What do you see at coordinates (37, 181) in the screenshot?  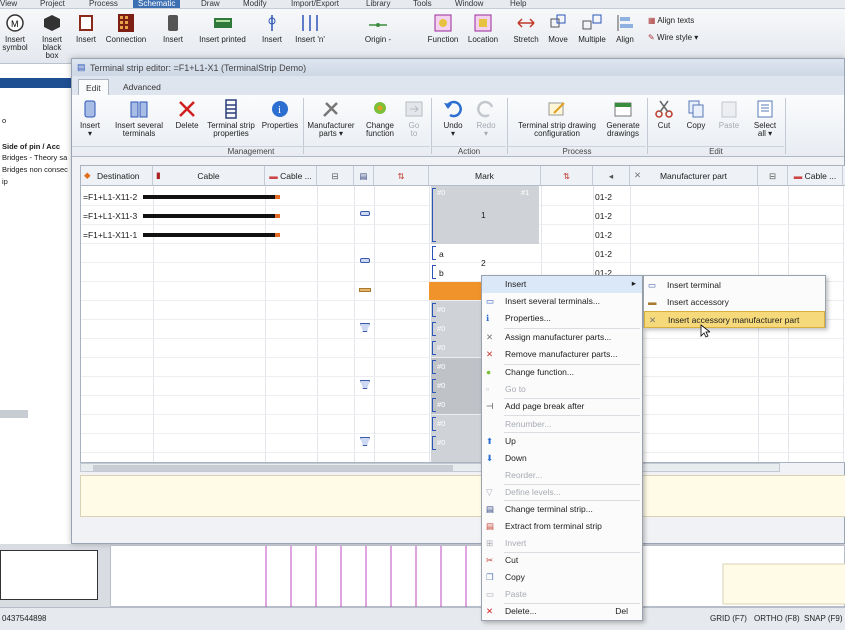 I see `left-panel-line: ip` at bounding box center [37, 181].